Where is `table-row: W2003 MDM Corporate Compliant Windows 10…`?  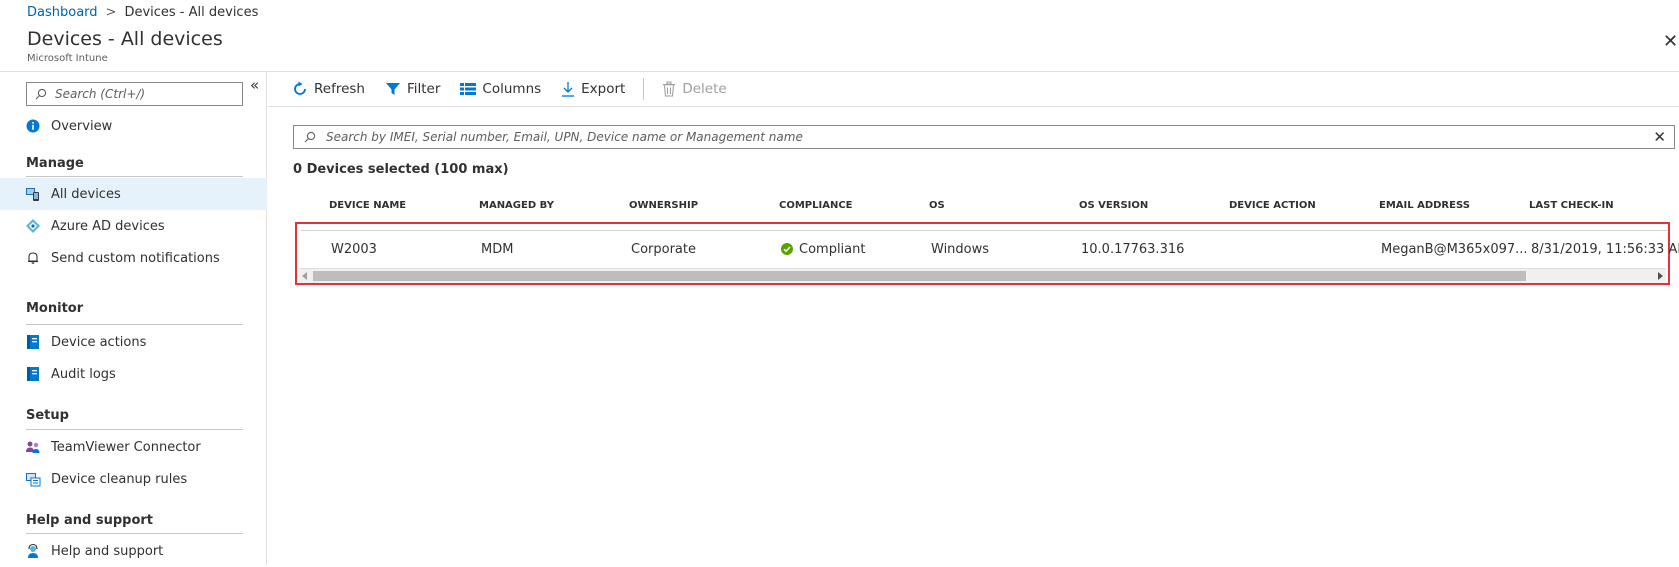
table-row: W2003 MDM Corporate Compliant Windows 10… is located at coordinates (988, 250).